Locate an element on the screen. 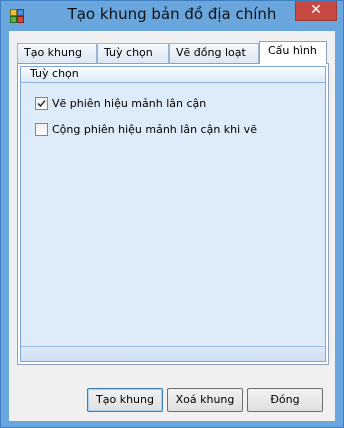 The image size is (344, 428). group-footer is located at coordinates (173, 353).